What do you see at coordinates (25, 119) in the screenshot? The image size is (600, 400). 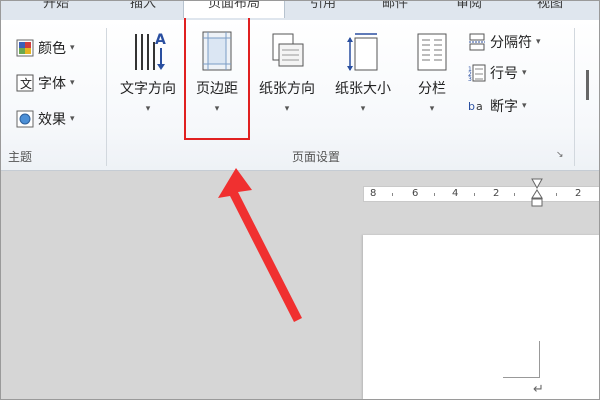 I see `effects-icon` at bounding box center [25, 119].